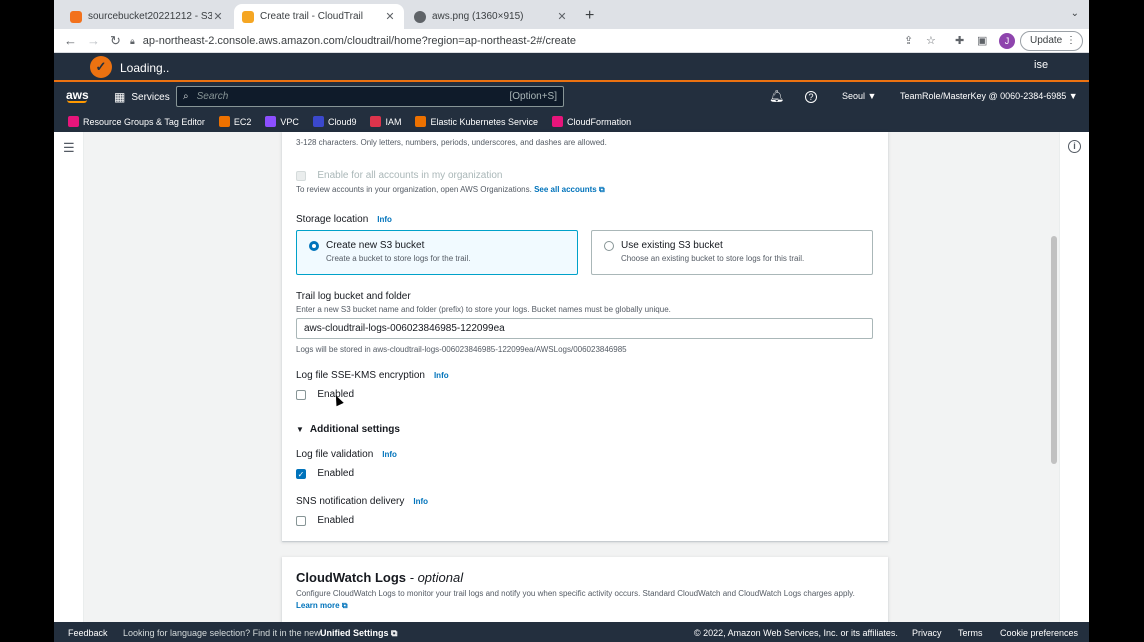 Image resolution: width=1144 pixels, height=642 pixels. What do you see at coordinates (301, 473) in the screenshot?
I see `log-validation-checkbox: ✓` at bounding box center [301, 473].